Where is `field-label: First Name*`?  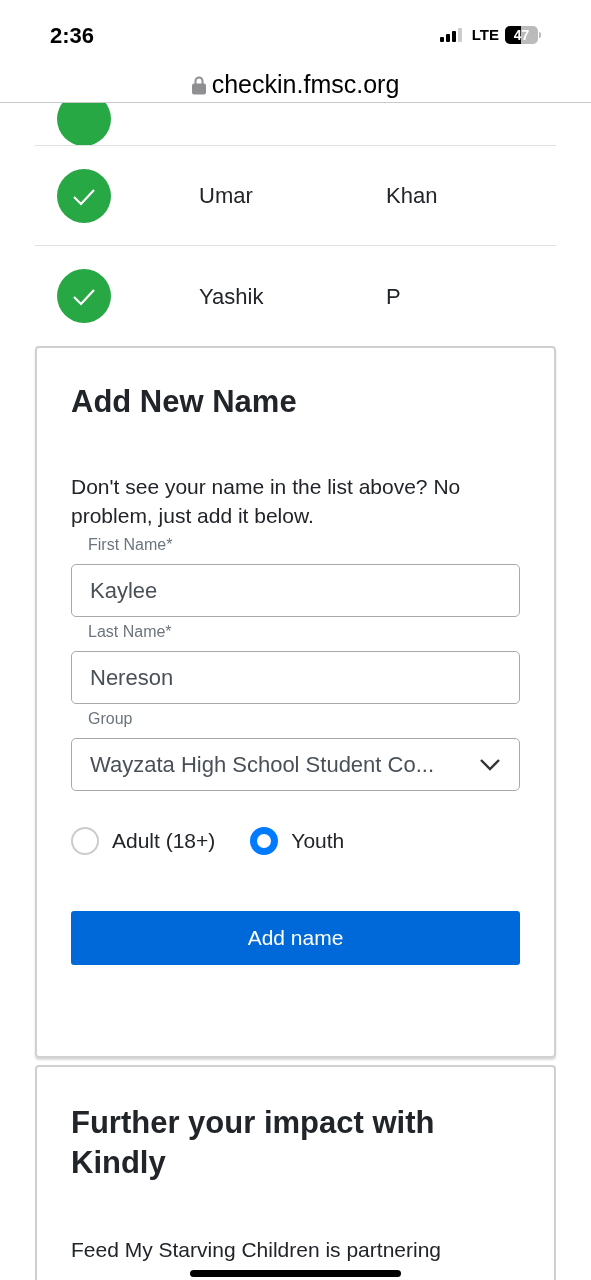 field-label: First Name* is located at coordinates (131, 545).